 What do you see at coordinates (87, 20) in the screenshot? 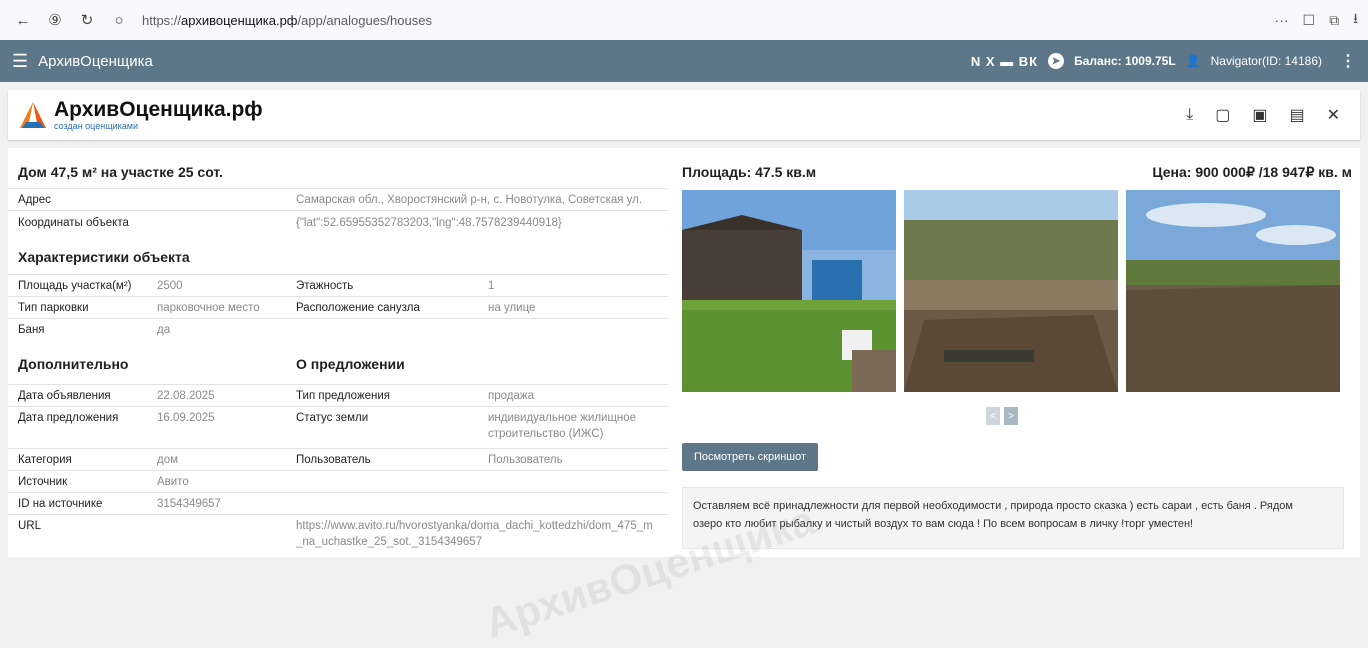
I see `reload-icon: ↻` at bounding box center [87, 20].